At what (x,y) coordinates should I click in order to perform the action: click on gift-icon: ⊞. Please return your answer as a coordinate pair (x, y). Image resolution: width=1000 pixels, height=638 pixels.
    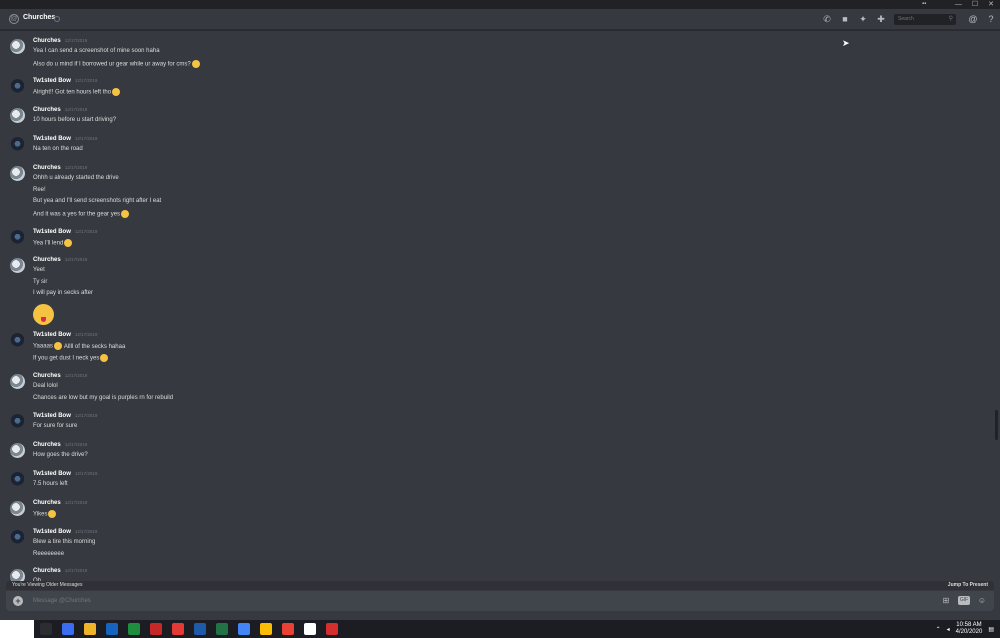
    Looking at the image, I should click on (946, 601).